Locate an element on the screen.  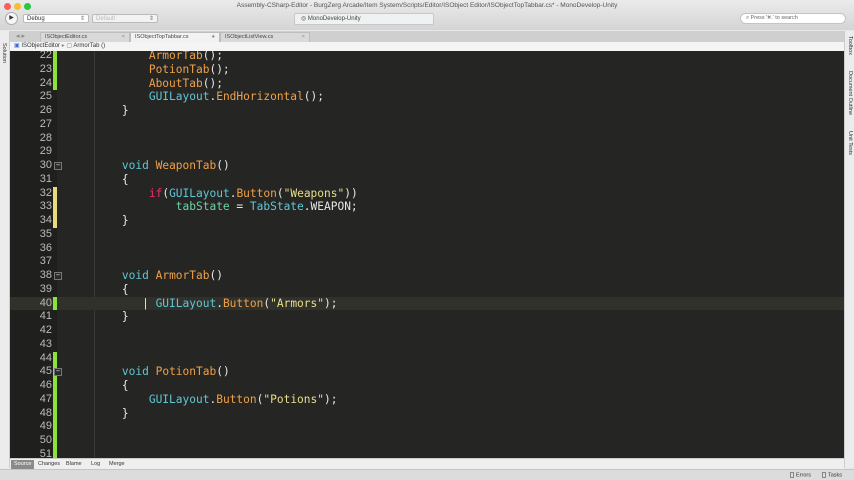
code-line: 40 | GUILayout.Button("Armors"); is located at coordinates (427, 303).